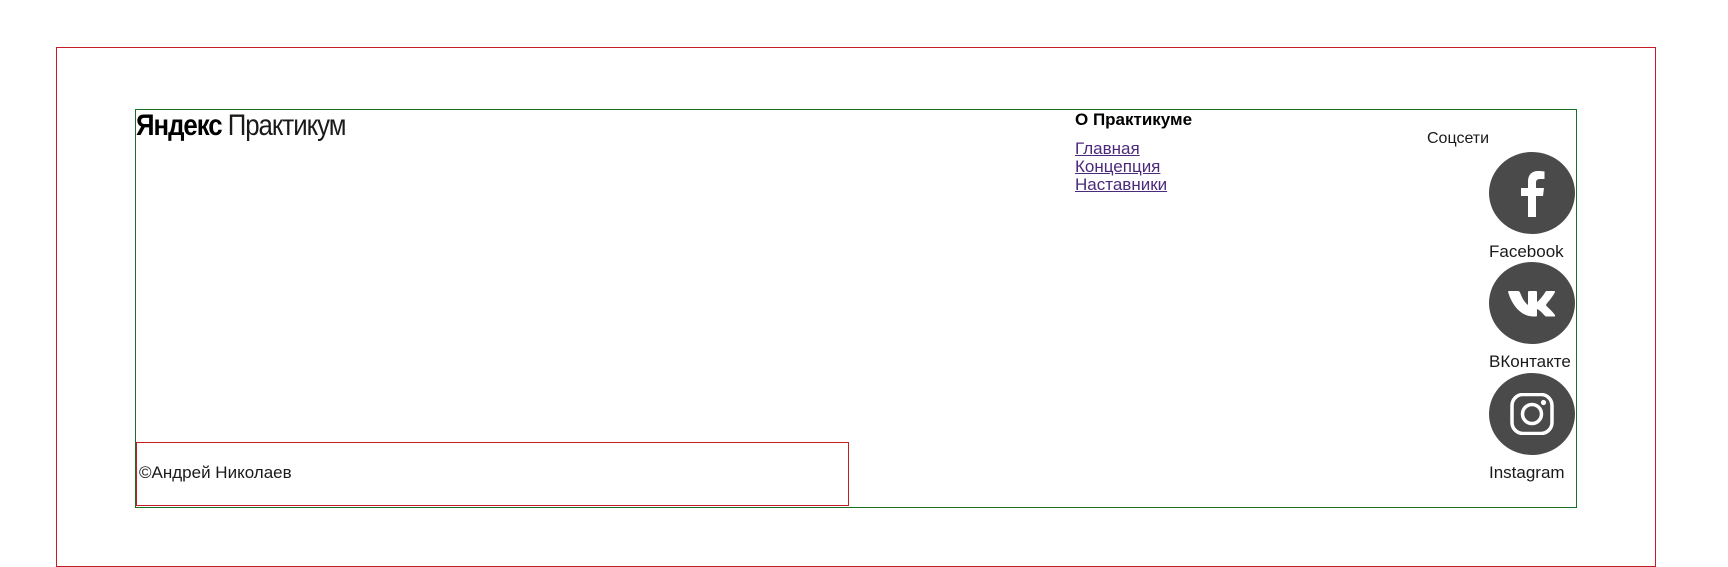  Describe the element at coordinates (1133, 149) in the screenshot. I see `nav-link-main: Главная` at that location.